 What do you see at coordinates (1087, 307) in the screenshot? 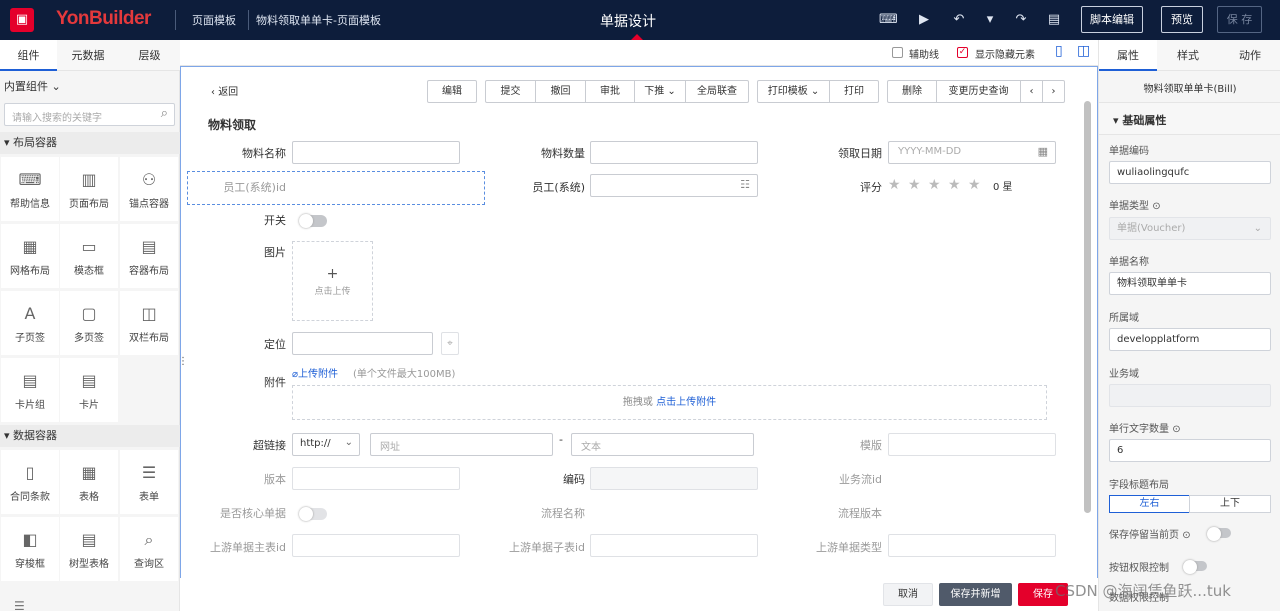
I see `canvas-scrollbar` at bounding box center [1087, 307].